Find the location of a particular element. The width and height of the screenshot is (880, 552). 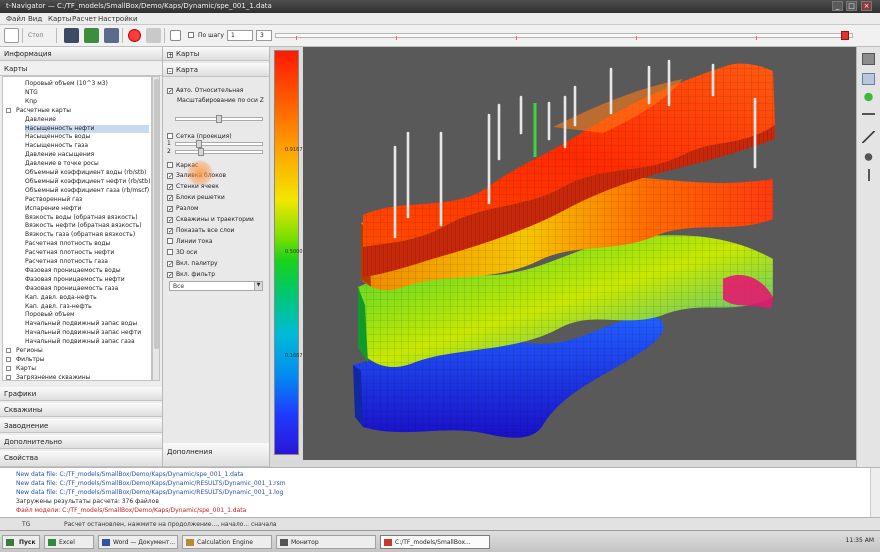

step-checkbox is located at coordinates (191, 35).